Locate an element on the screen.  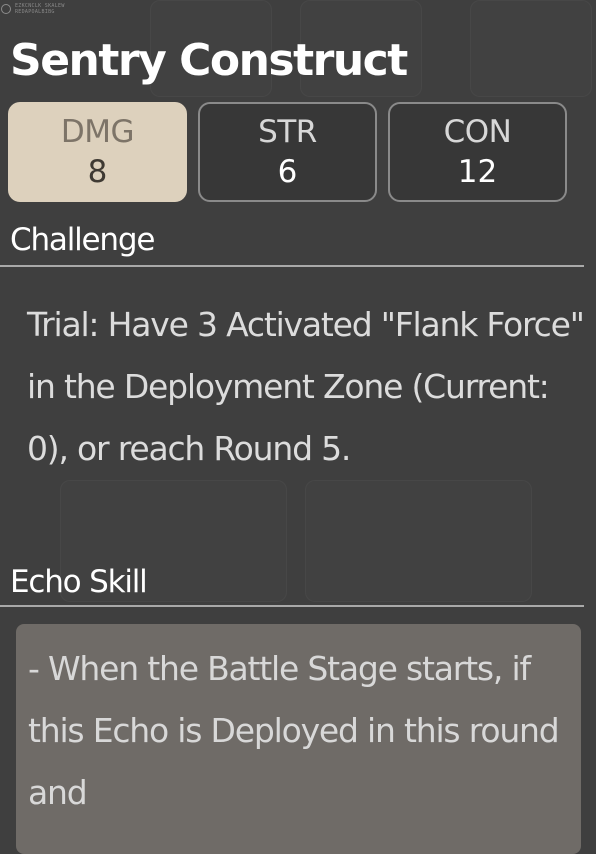
stat-label: STR is located at coordinates (287, 132).